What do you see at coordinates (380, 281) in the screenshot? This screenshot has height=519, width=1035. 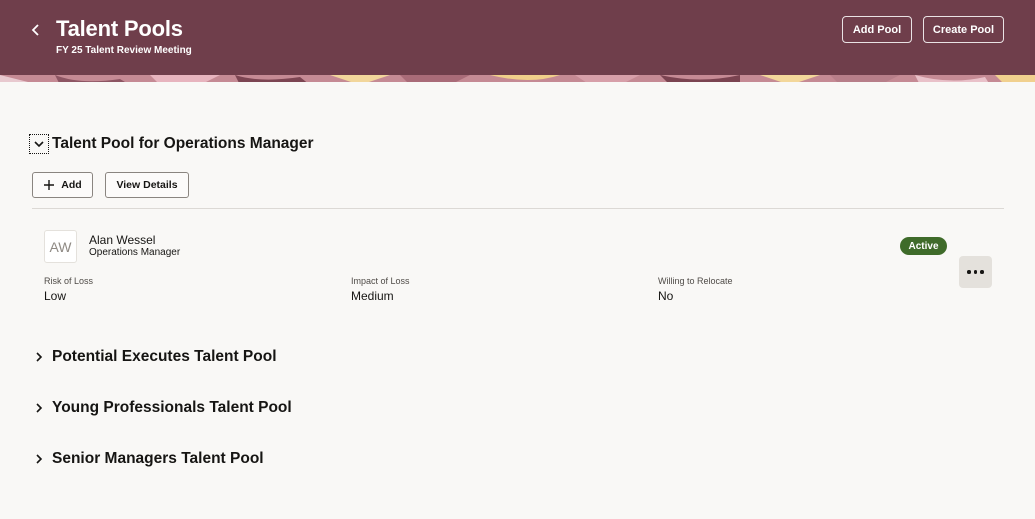 I see `impact-of-loss-label: Impact of Loss` at bounding box center [380, 281].